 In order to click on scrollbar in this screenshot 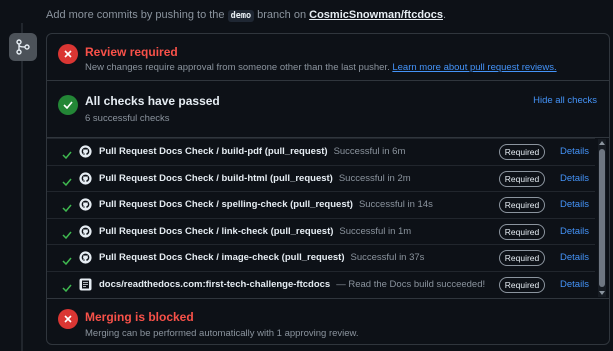, I will do `click(602, 218)`.